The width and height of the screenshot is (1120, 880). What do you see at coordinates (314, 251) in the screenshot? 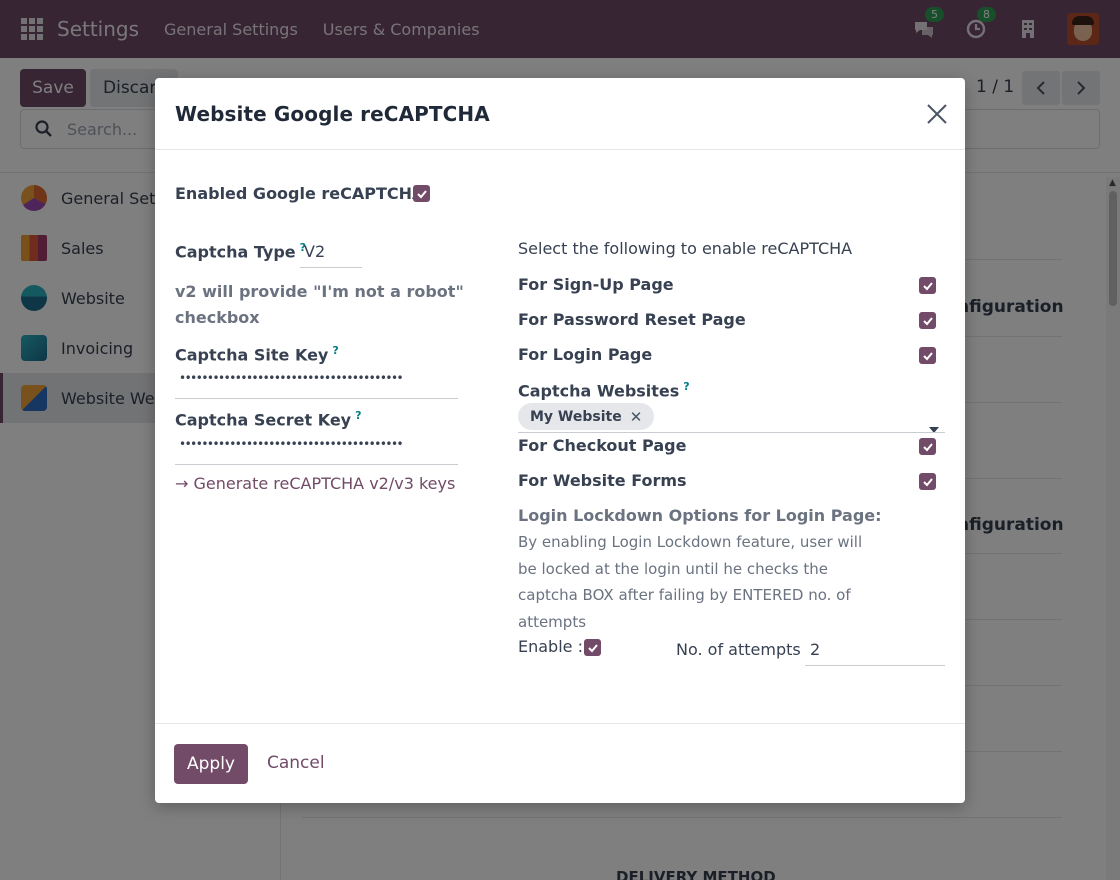
I see `captcha-type-select: V2` at bounding box center [314, 251].